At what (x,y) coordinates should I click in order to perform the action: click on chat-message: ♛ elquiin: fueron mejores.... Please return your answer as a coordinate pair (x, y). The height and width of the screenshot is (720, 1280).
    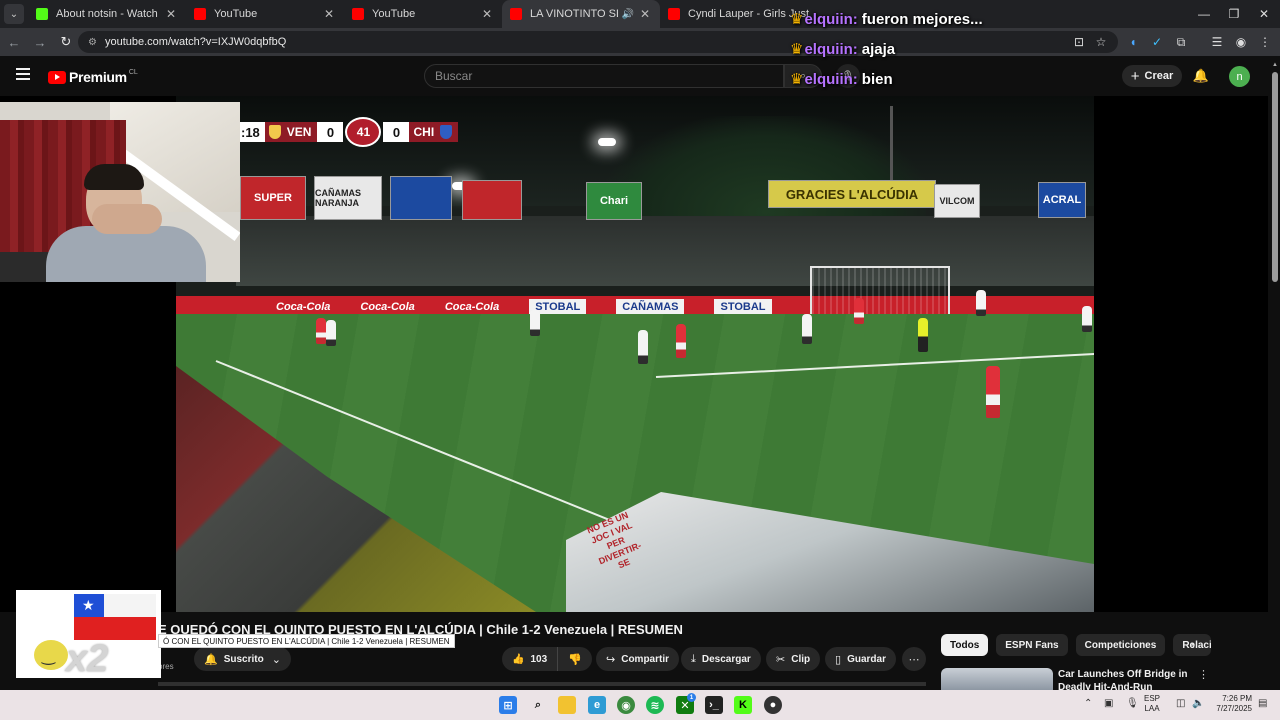
    Looking at the image, I should click on (940, 19).